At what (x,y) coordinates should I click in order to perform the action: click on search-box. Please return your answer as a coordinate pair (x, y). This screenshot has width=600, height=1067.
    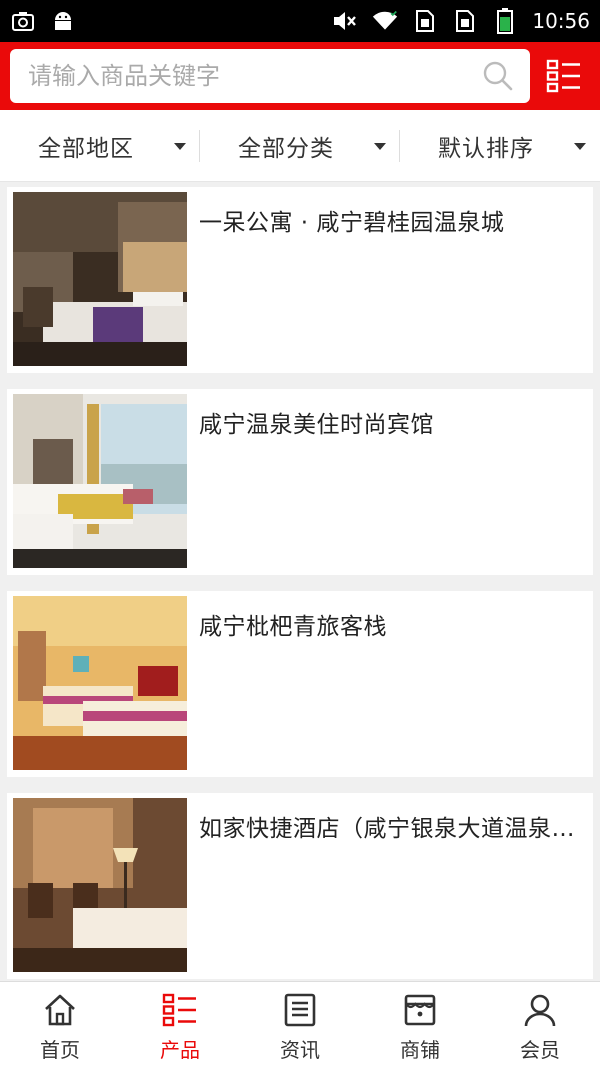
    Looking at the image, I should click on (270, 76).